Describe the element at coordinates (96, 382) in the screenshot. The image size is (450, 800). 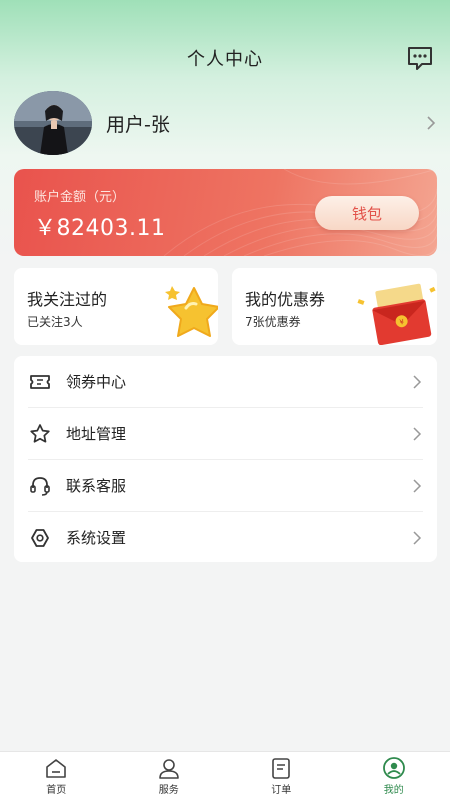
I see `menu-label: 领券中心` at that location.